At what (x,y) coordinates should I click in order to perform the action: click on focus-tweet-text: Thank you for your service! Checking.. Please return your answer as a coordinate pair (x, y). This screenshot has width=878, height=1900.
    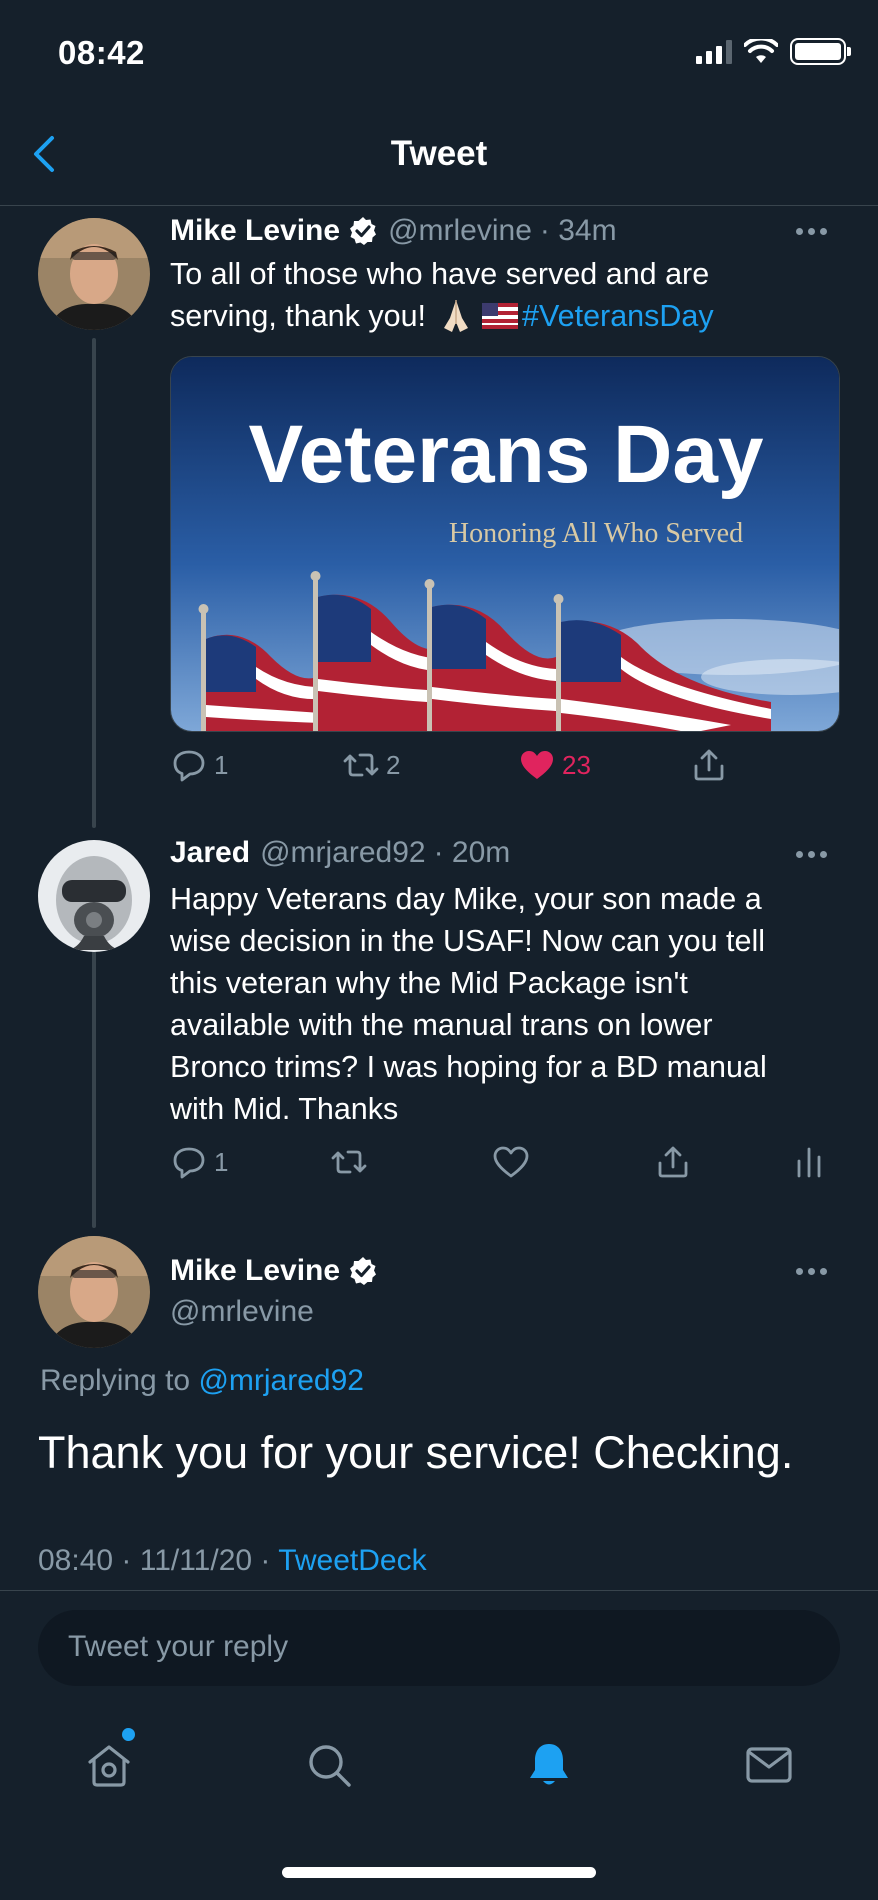
    Looking at the image, I should click on (416, 1452).